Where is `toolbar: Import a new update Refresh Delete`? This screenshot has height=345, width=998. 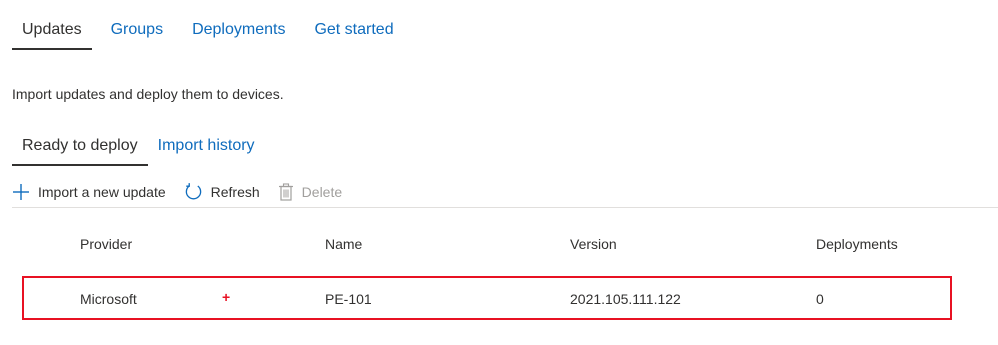 toolbar: Import a new update Refresh Delete is located at coordinates (505, 192).